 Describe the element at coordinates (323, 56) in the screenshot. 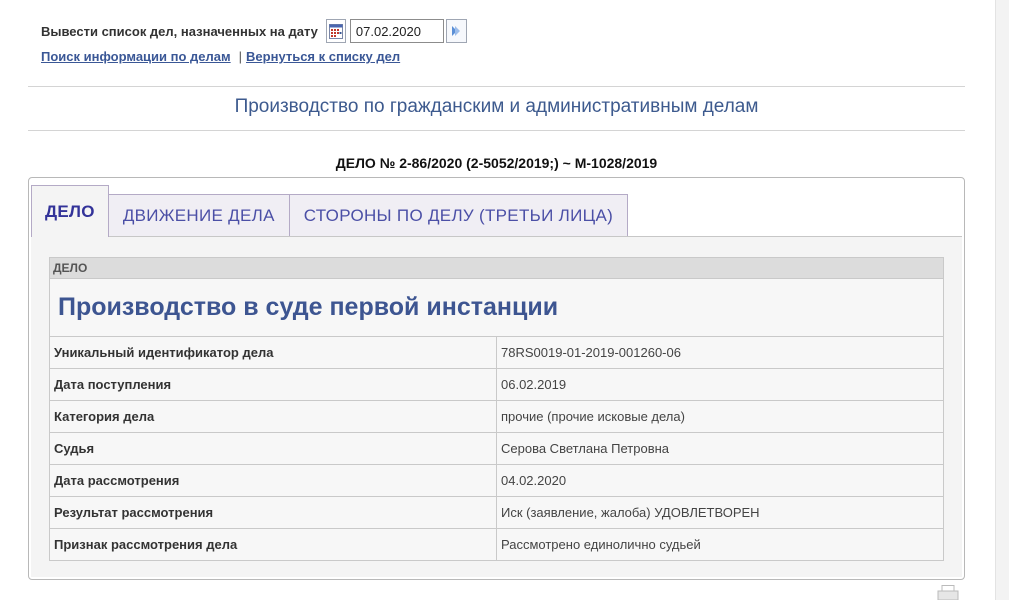

I see `back-to-list-link: Вернуться к списку дел` at that location.